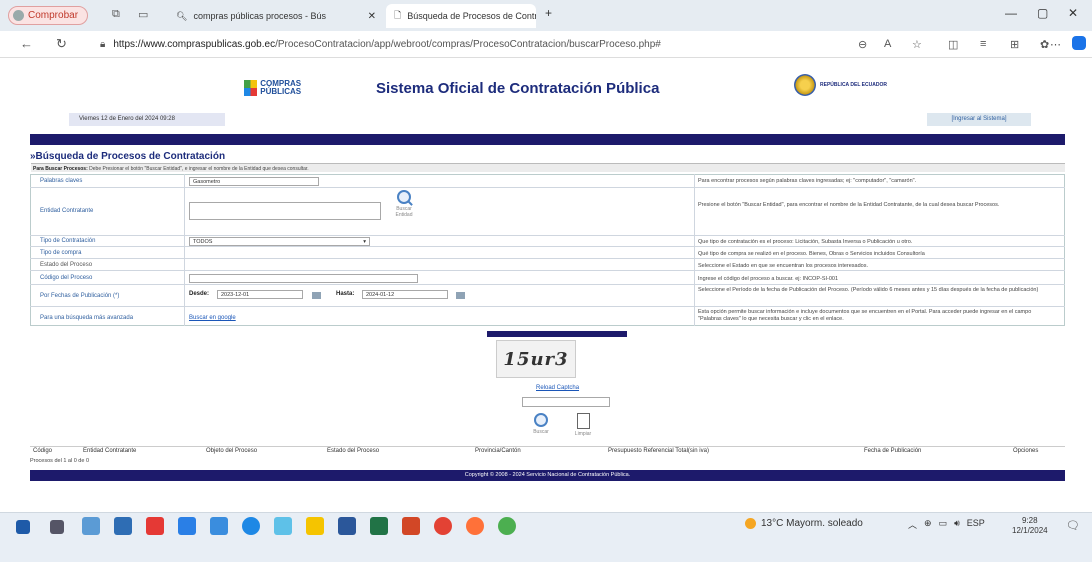  Describe the element at coordinates (26, 43) in the screenshot. I see `back-icon: ←` at that location.